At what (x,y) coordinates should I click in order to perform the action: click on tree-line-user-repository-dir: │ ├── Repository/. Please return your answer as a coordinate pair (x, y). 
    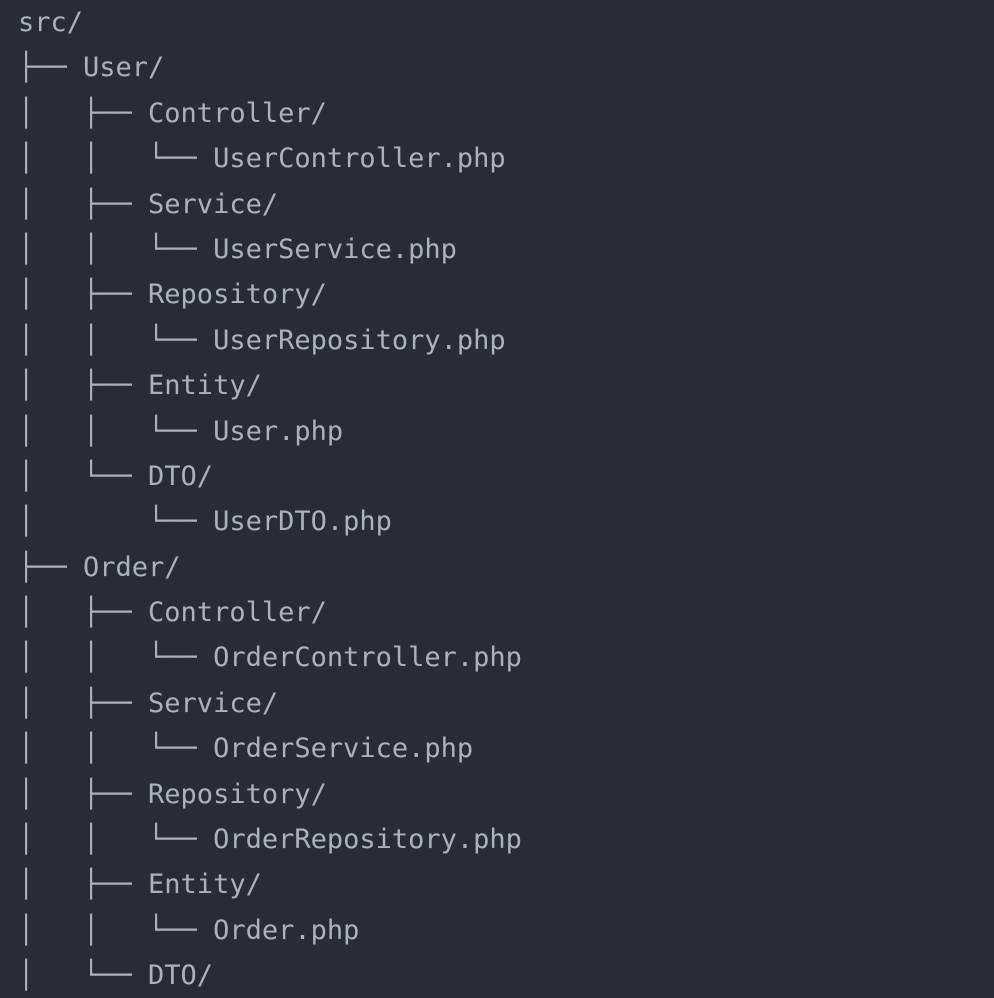
    Looking at the image, I should click on (172, 295).